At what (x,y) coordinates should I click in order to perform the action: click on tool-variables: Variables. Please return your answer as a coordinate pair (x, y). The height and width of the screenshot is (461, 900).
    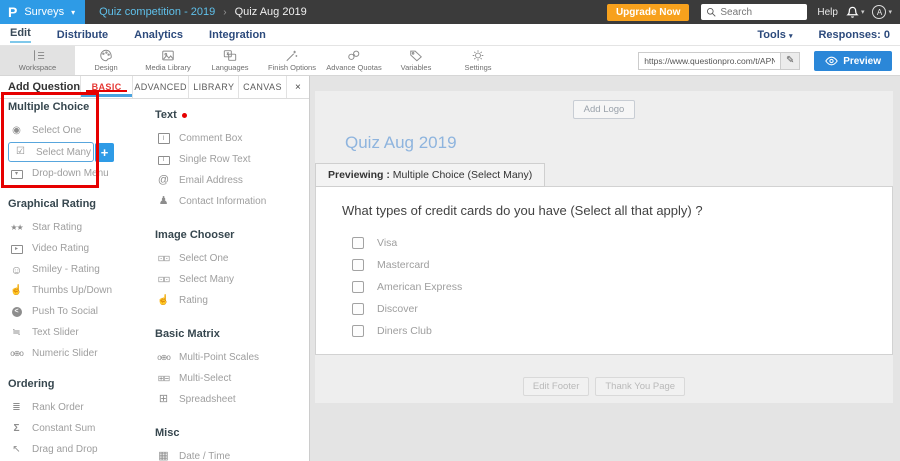
    Looking at the image, I should click on (416, 60).